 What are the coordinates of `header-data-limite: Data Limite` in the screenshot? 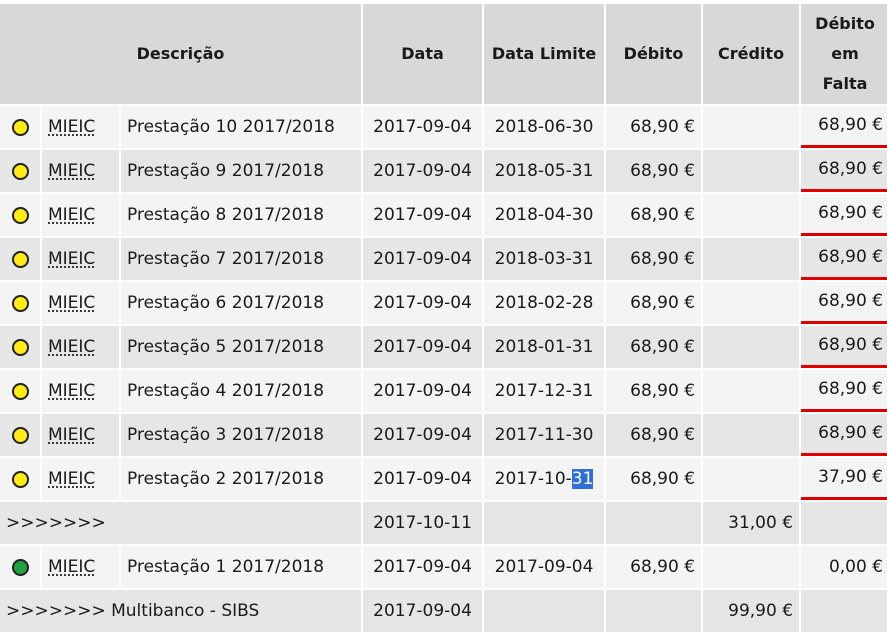 It's located at (544, 54).